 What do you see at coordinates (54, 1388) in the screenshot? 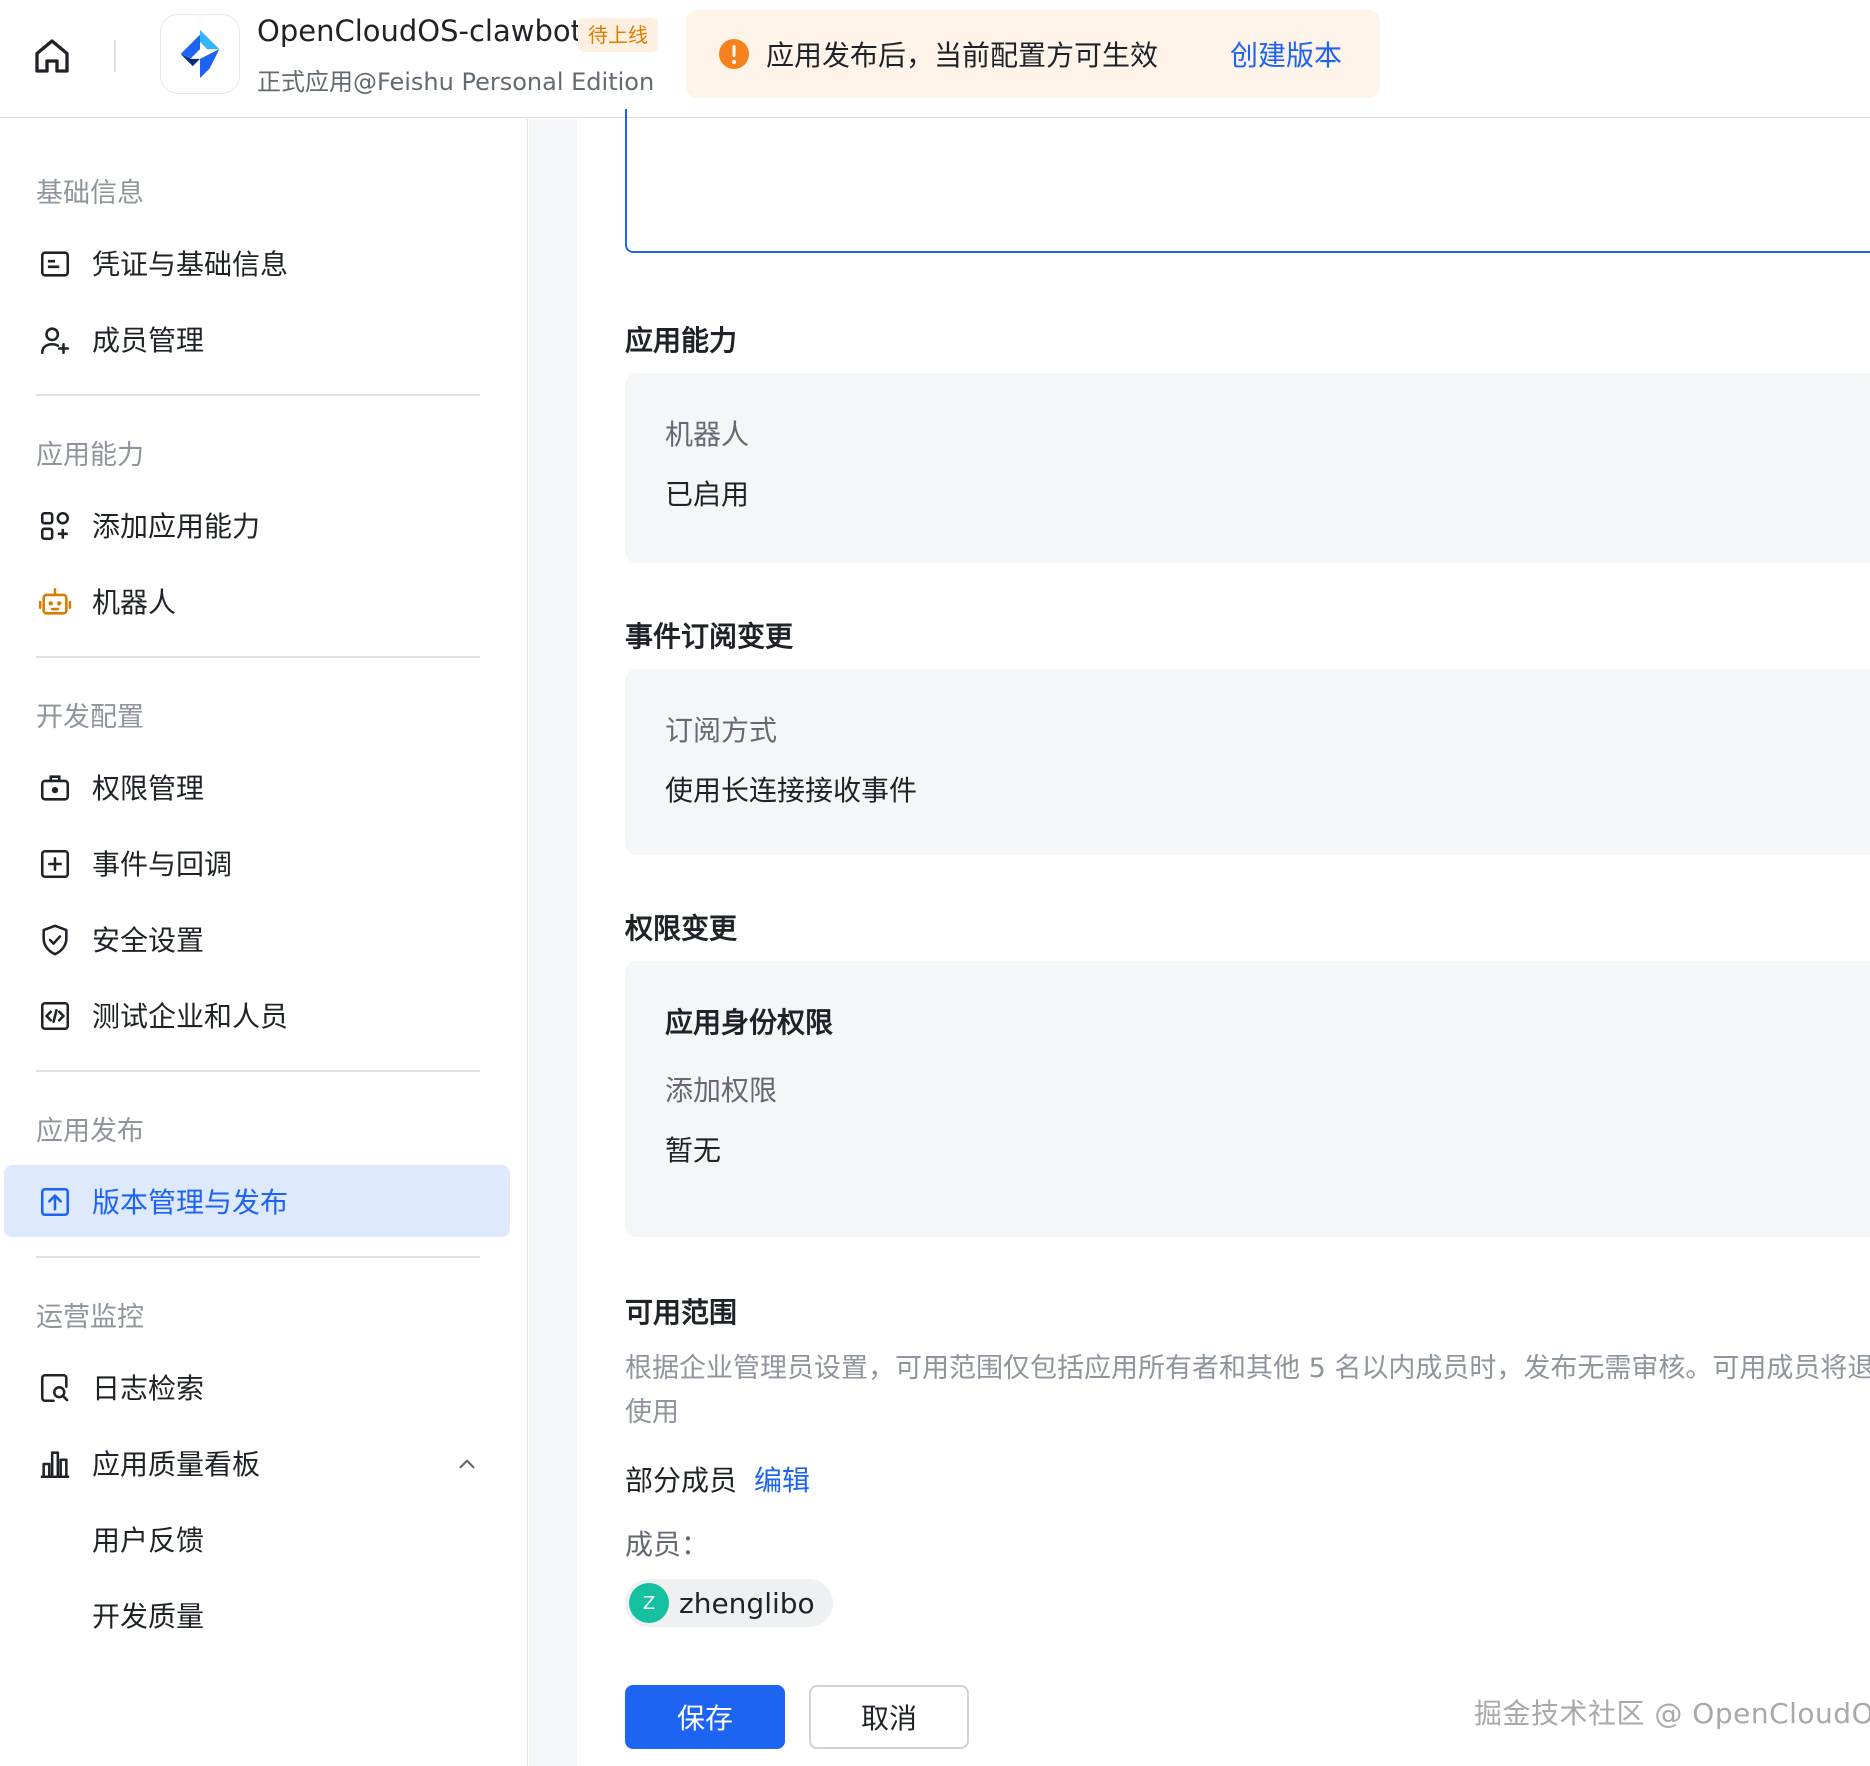
I see `log-search-icon` at bounding box center [54, 1388].